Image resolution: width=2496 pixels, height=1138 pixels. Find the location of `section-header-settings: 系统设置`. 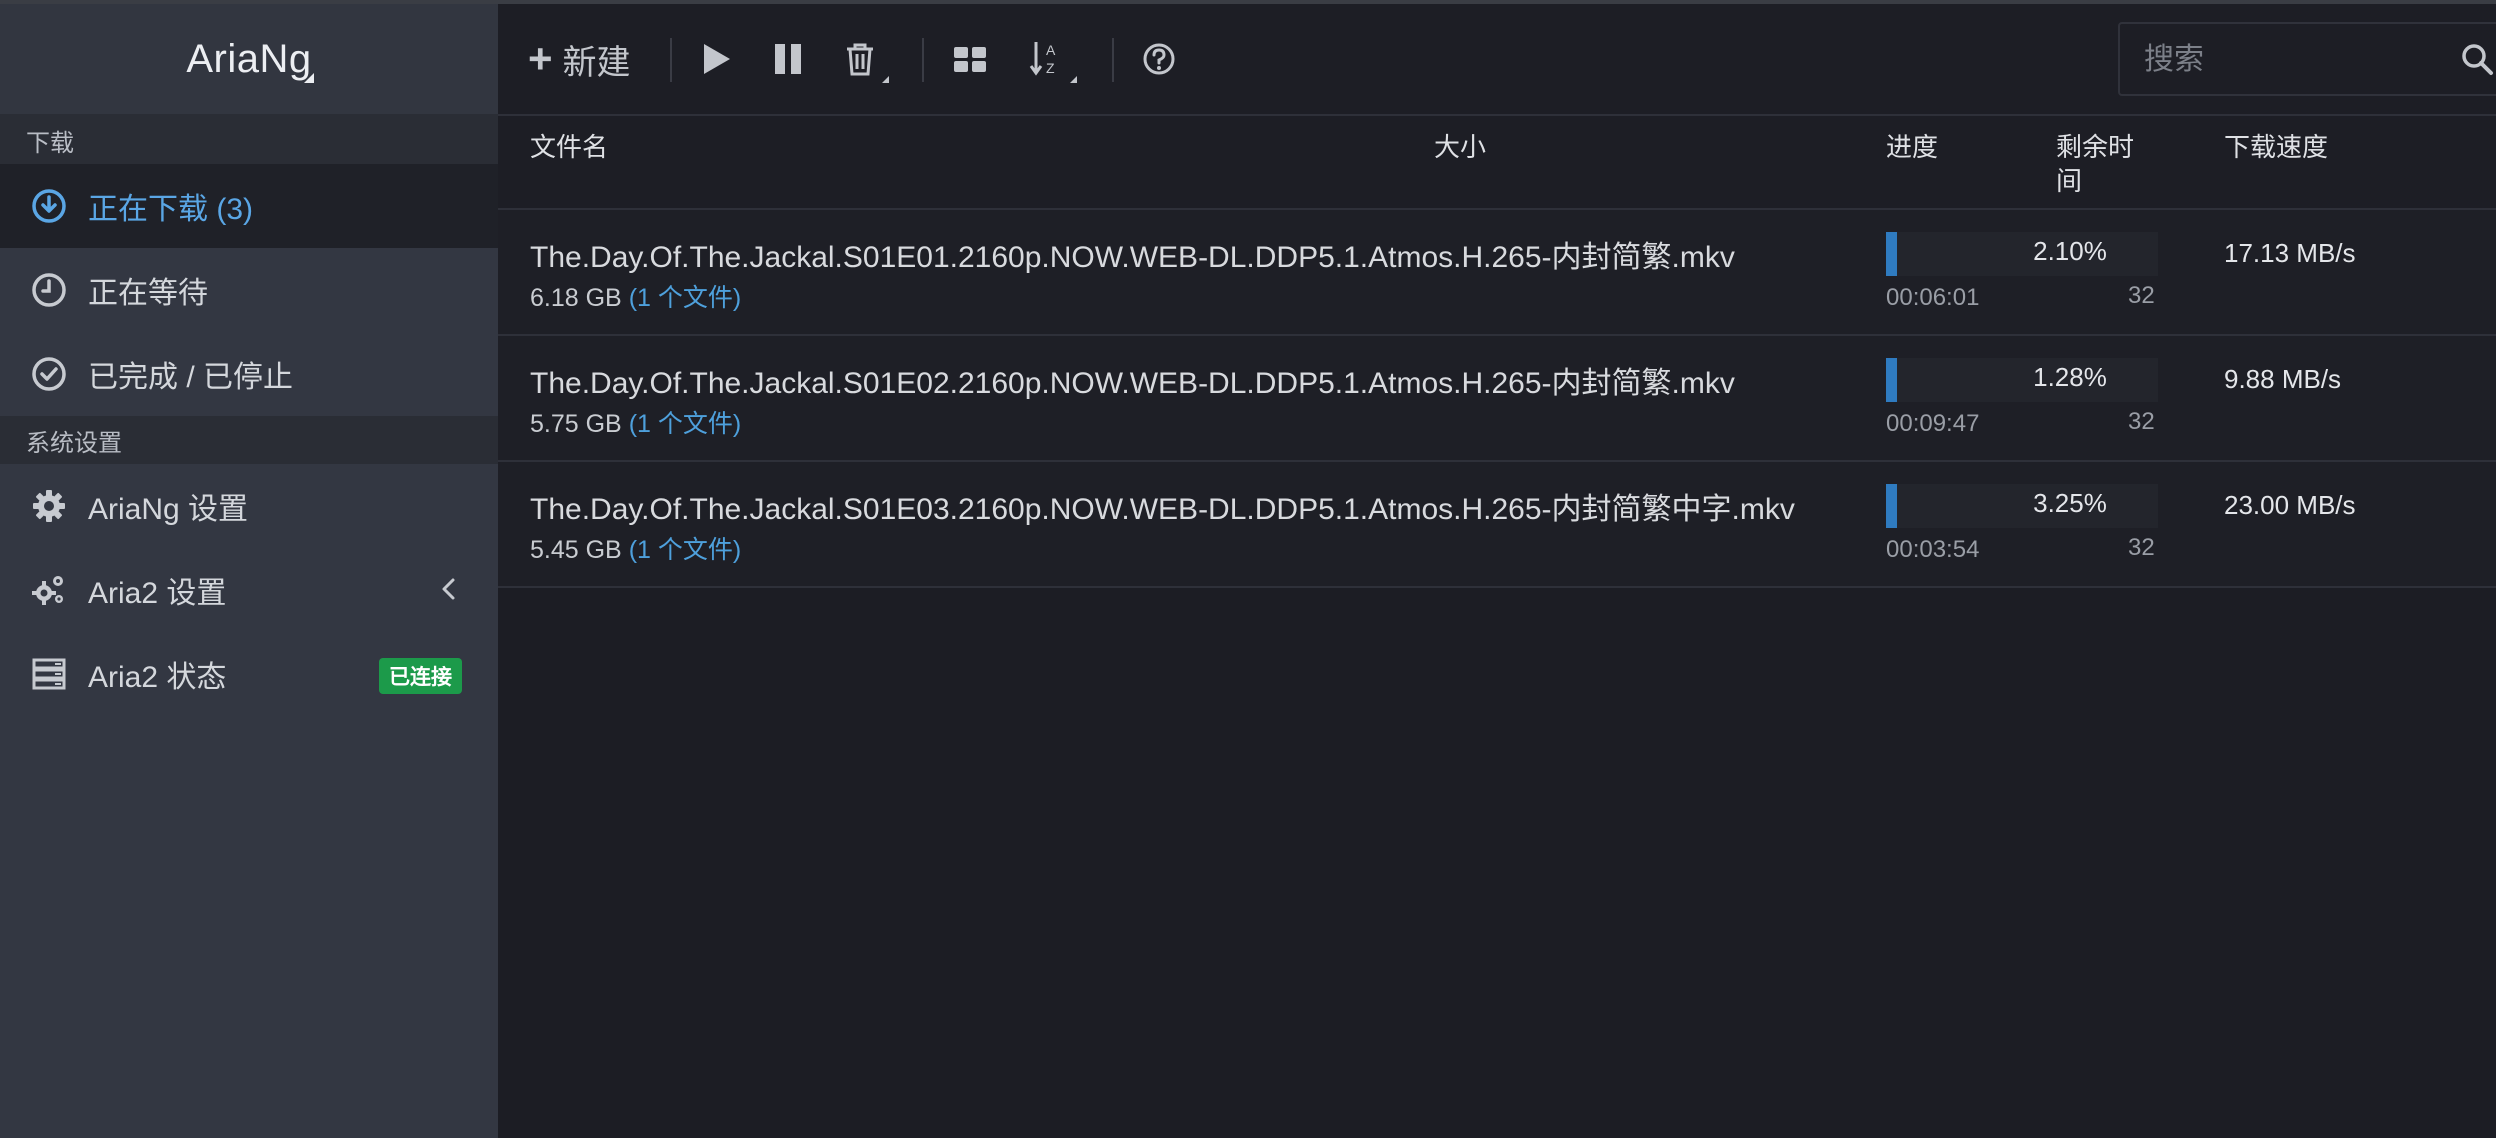

section-header-settings: 系统设置 is located at coordinates (249, 440).